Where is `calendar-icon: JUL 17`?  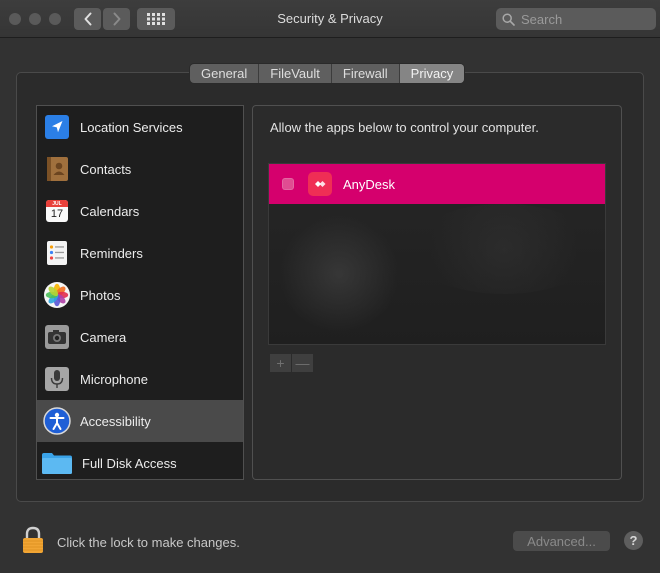 calendar-icon: JUL 17 is located at coordinates (57, 211).